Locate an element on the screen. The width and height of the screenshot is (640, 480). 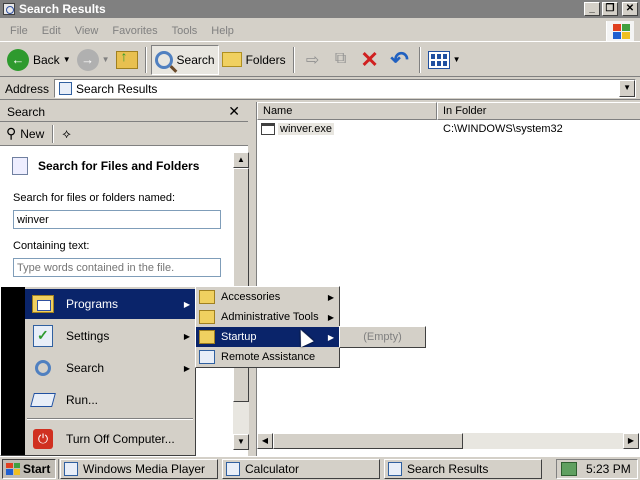
maximize-button: ❐ is located at coordinates (610, 9).